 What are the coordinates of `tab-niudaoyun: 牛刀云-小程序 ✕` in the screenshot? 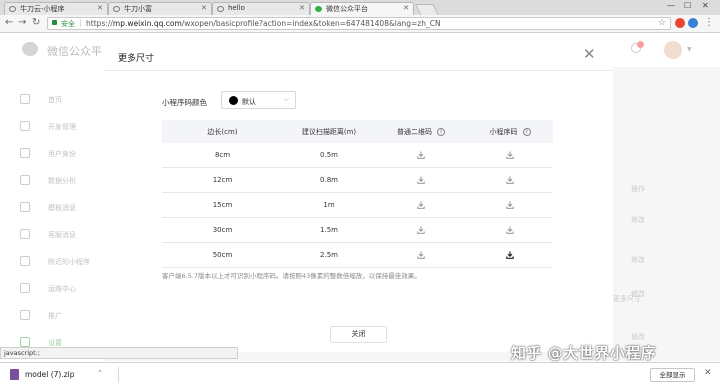 It's located at (56, 8).